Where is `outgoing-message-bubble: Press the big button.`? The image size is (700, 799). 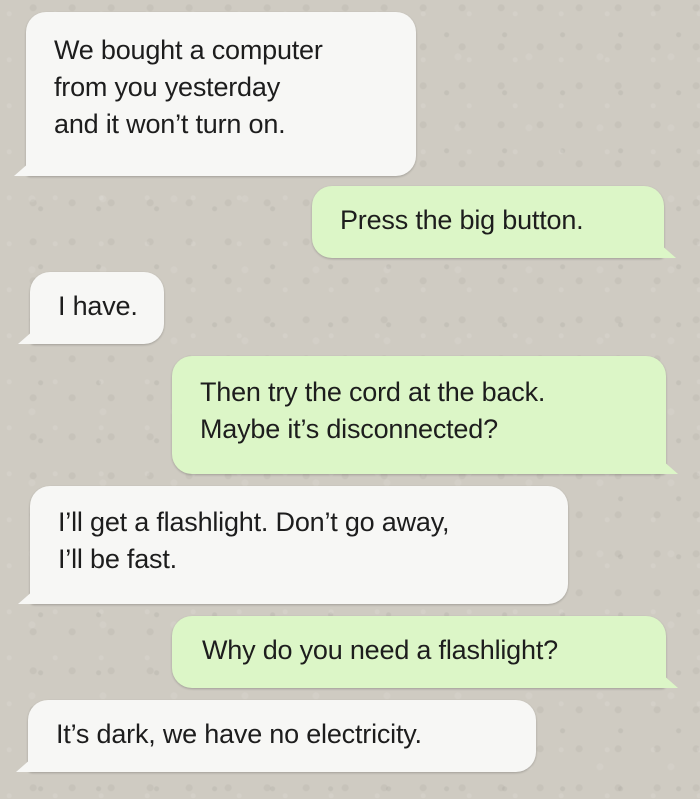 outgoing-message-bubble: Press the big button. is located at coordinates (494, 222).